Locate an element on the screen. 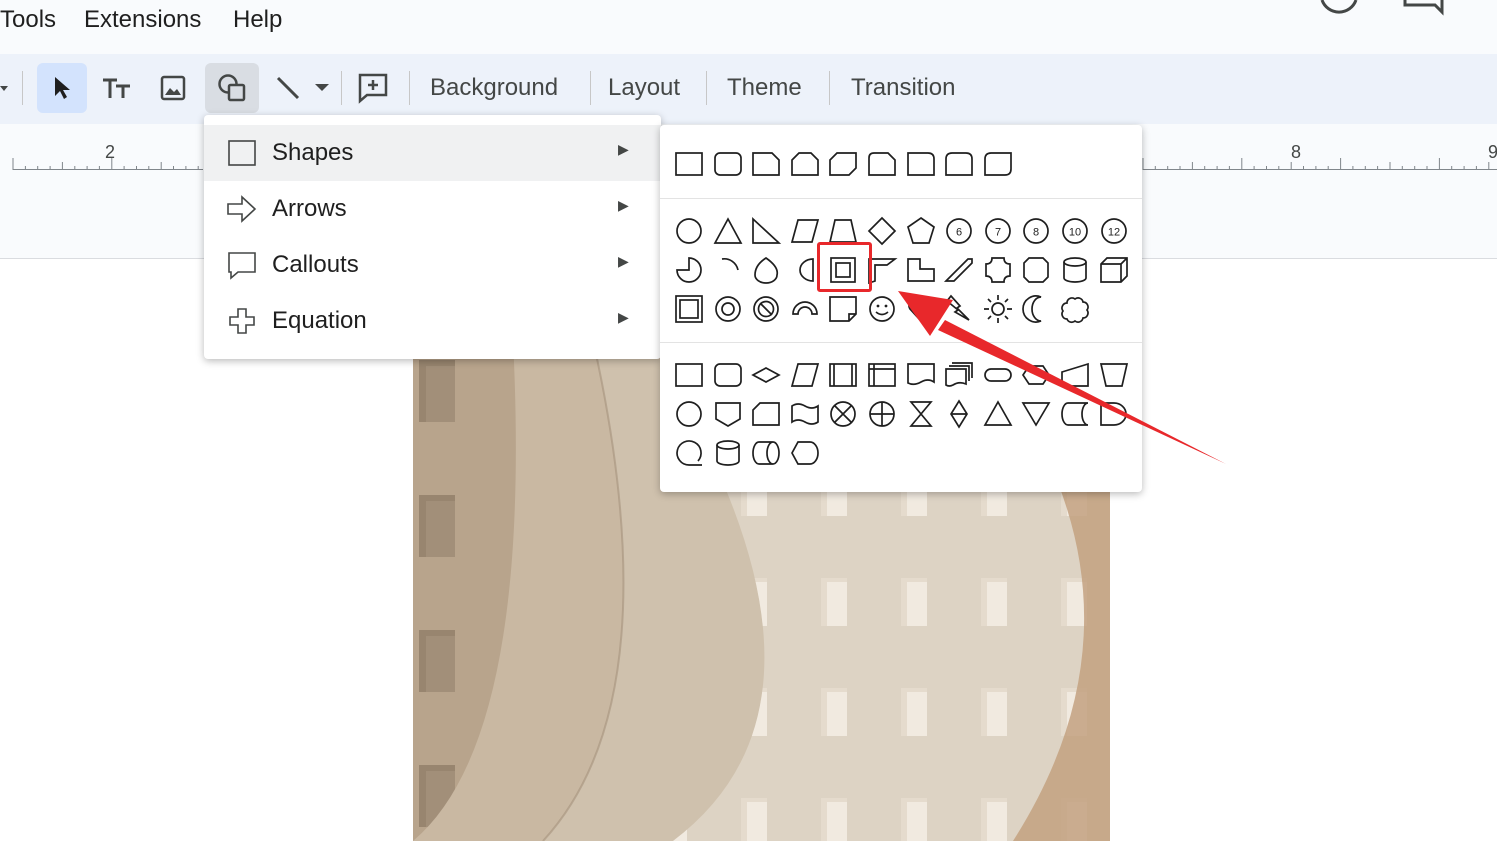  line-icon is located at coordinates (288, 88).